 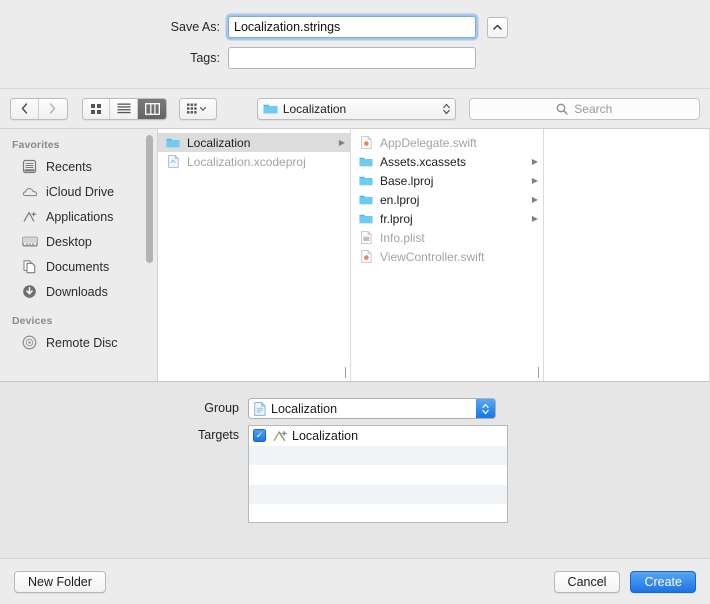 What do you see at coordinates (78, 291) in the screenshot?
I see `sidebar-item-downloads: Downloads` at bounding box center [78, 291].